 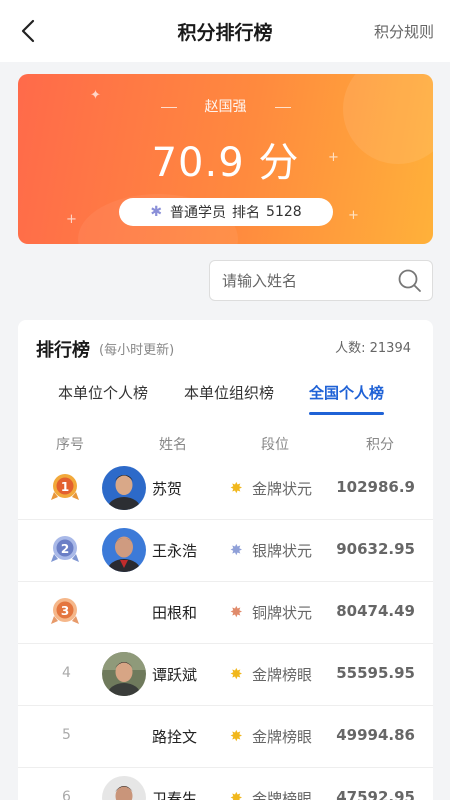 I want to click on participant-count: 人数: 21394, so click(x=373, y=348).